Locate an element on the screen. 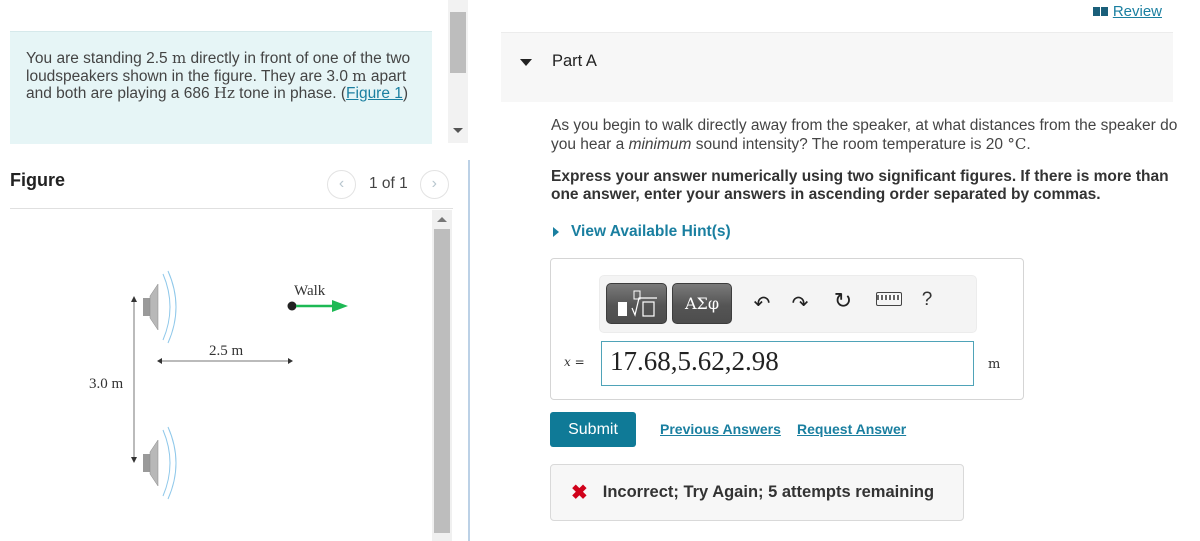  scroll-down-arrow-icon is located at coordinates (458, 130).